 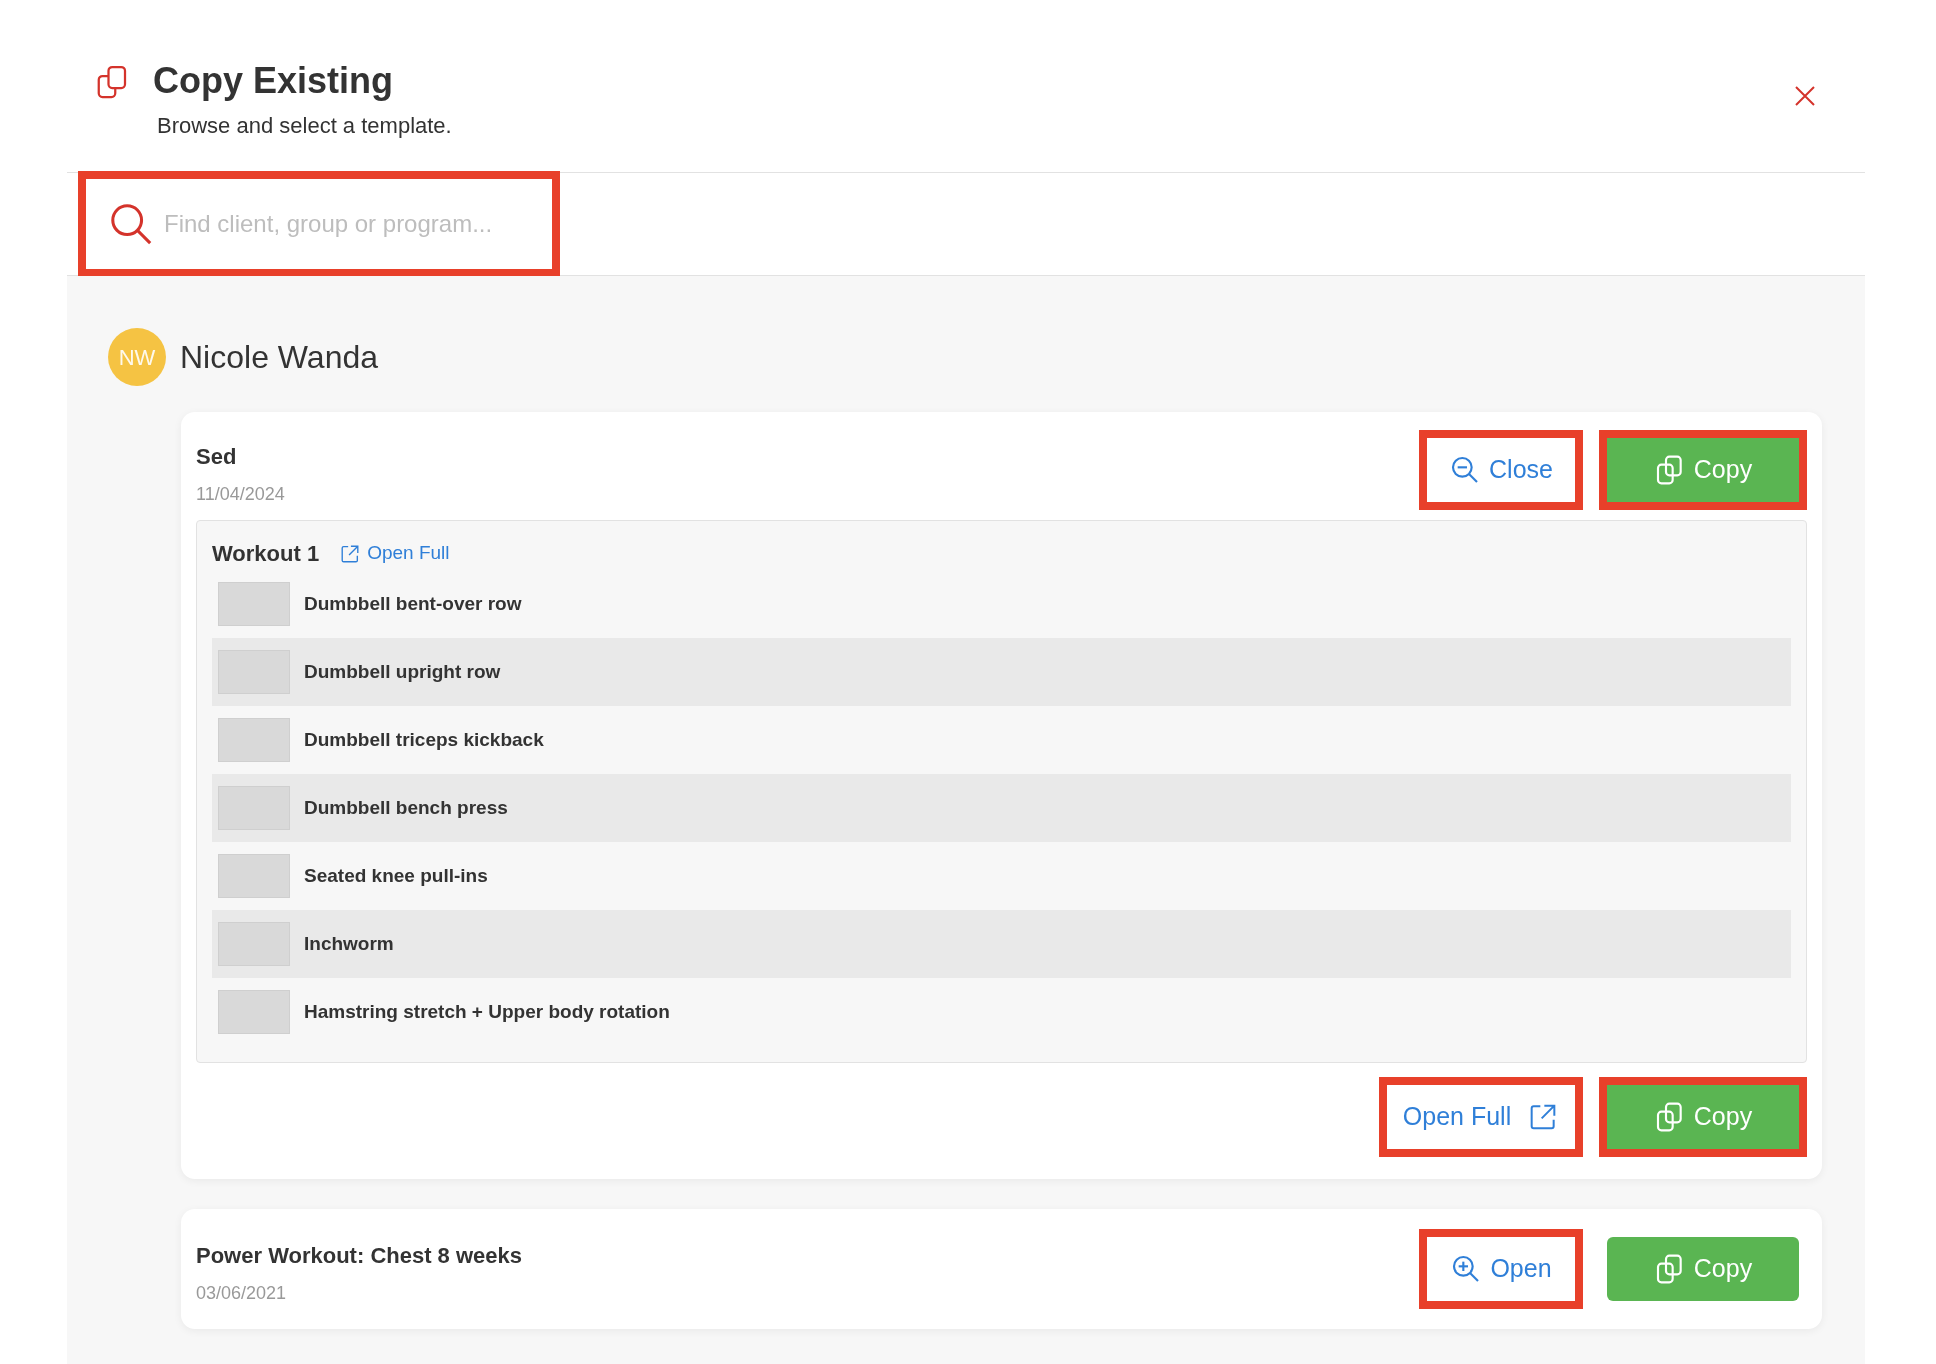 What do you see at coordinates (137, 357) in the screenshot?
I see `avatar: NW` at bounding box center [137, 357].